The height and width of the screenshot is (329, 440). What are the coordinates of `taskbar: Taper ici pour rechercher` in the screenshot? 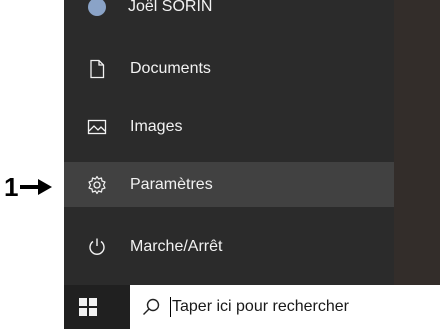 It's located at (252, 307).